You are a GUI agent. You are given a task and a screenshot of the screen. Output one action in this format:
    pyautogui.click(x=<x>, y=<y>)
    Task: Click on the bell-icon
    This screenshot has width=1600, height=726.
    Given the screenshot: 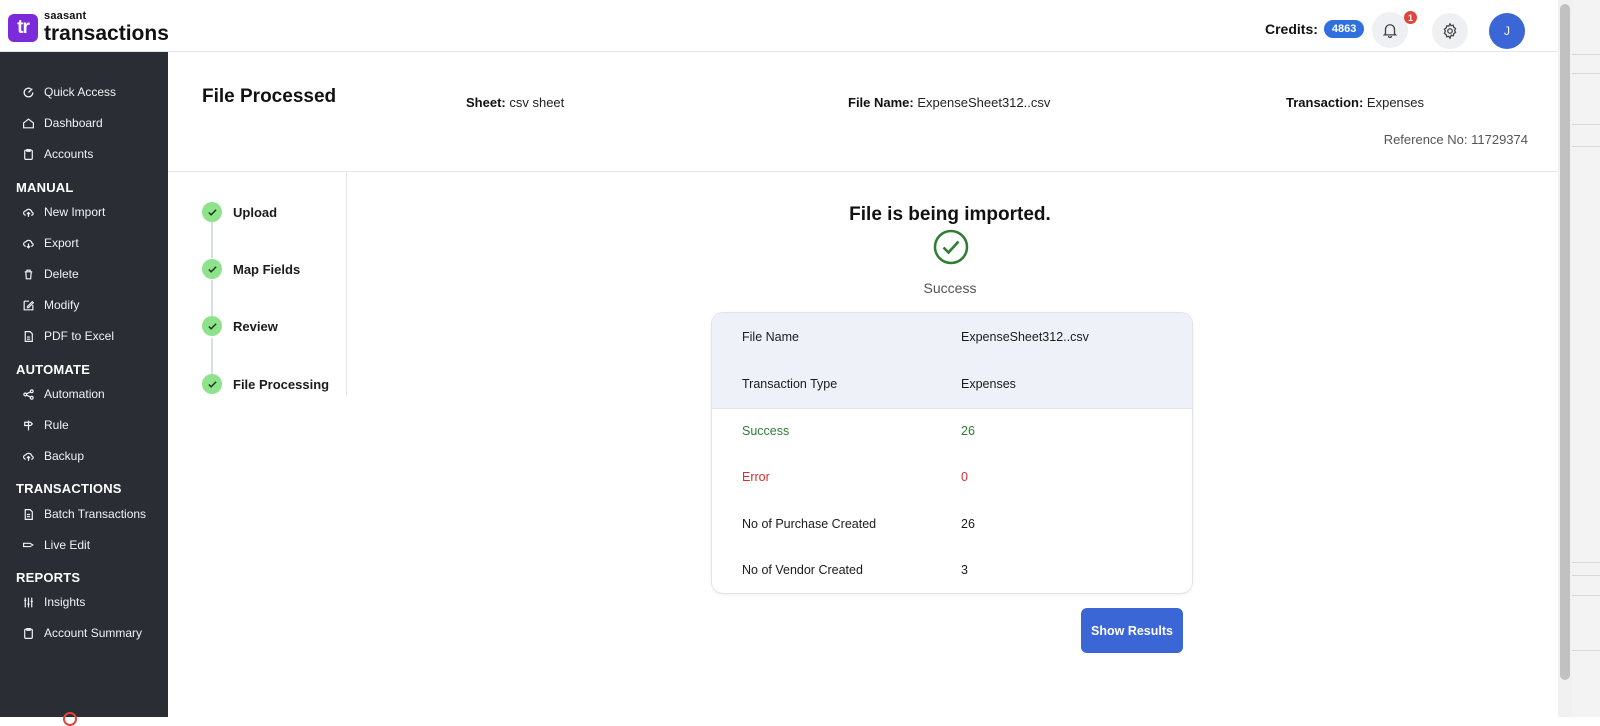 What is the action you would take?
    pyautogui.click(x=1390, y=31)
    